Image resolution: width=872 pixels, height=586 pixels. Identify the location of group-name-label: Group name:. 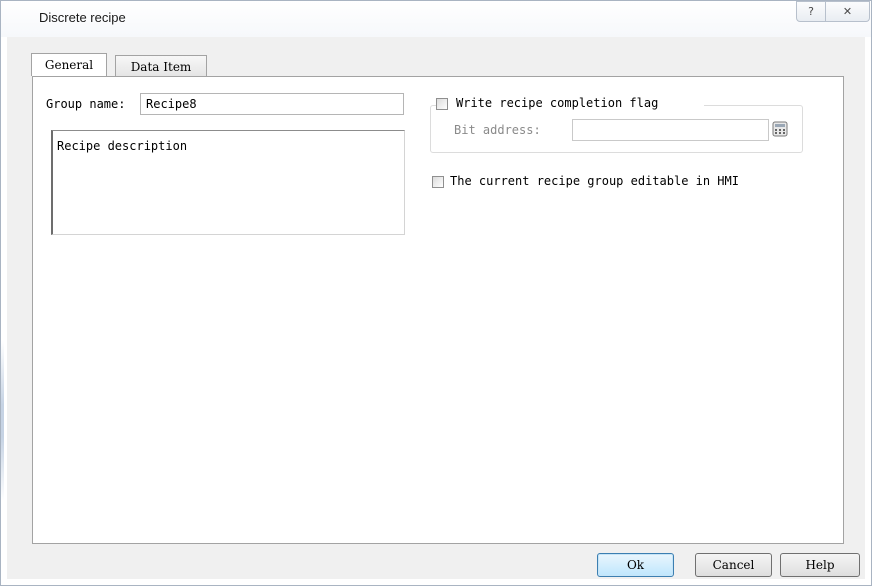
(86, 104).